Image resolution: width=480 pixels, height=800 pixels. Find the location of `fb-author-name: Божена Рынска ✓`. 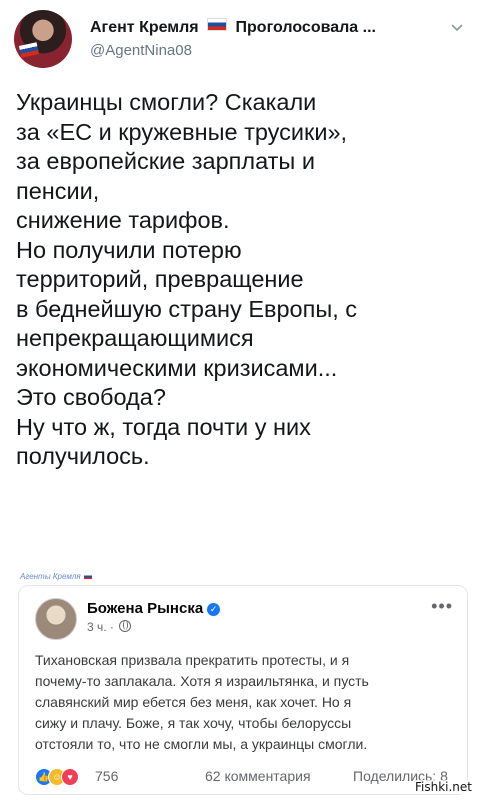

fb-author-name: Божена Рынска ✓ is located at coordinates (154, 608).